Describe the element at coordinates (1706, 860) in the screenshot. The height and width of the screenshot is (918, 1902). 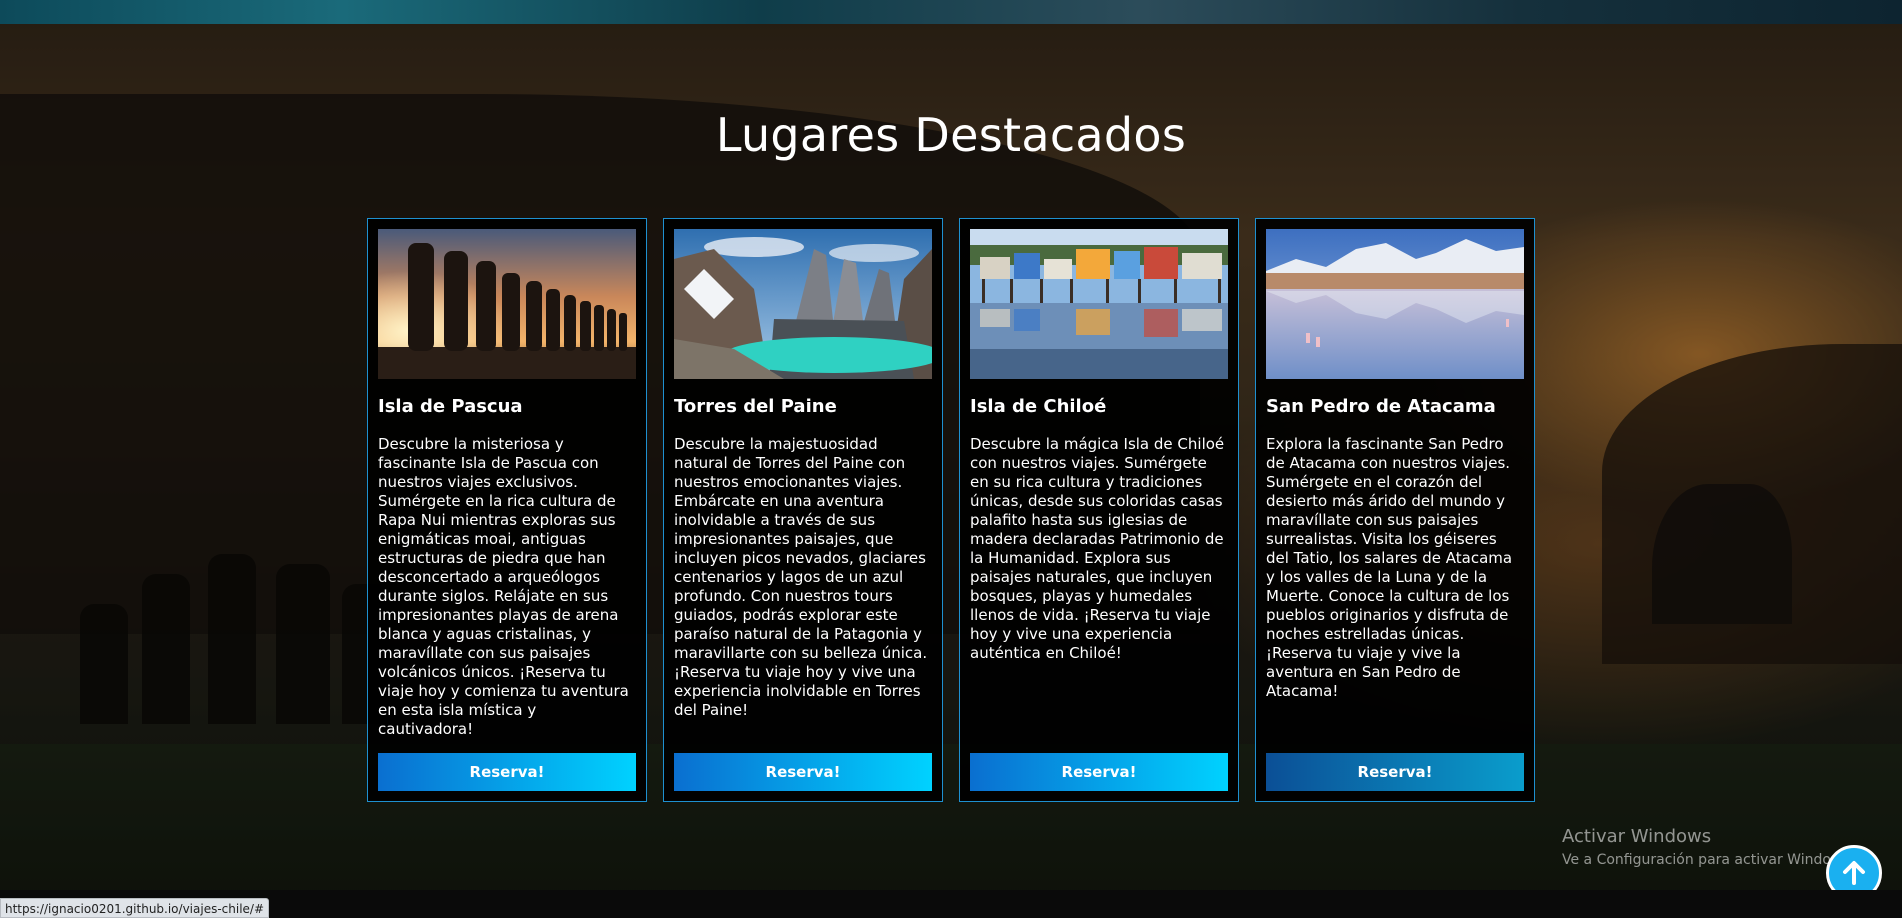
I see `watermark-subtitle: Ve a Configuración para activar Windows` at that location.